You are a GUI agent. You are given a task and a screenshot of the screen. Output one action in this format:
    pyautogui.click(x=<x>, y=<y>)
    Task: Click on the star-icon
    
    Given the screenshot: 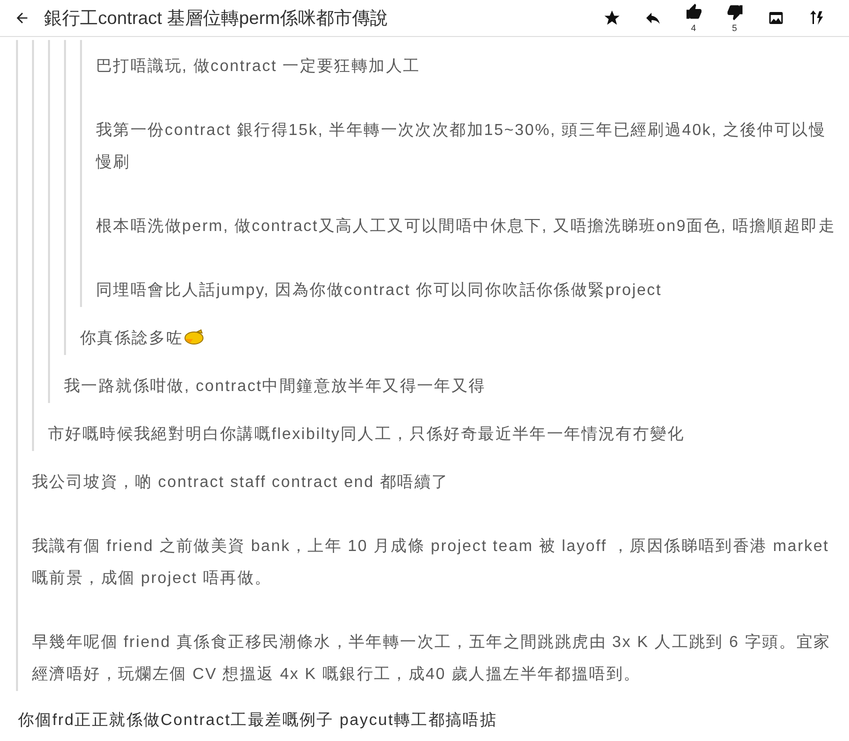 What is the action you would take?
    pyautogui.click(x=611, y=18)
    